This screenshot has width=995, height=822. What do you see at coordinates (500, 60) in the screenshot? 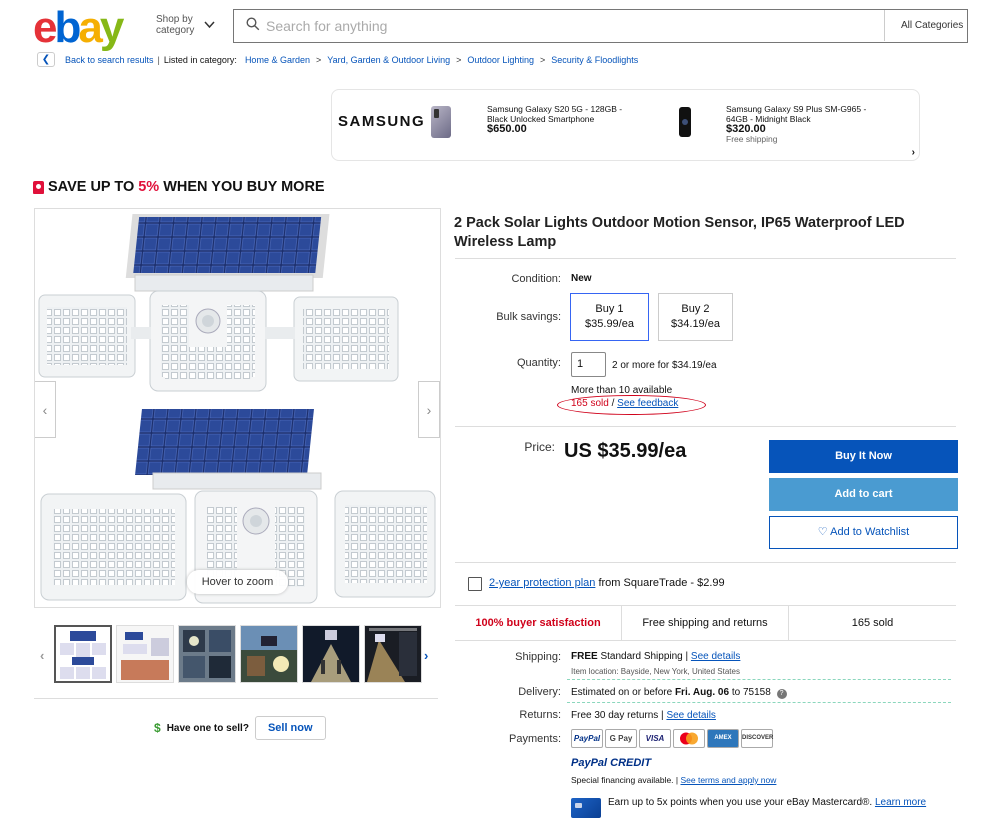
I see `breadcrumb-outdoor-lighting: Outdoor Lighting` at bounding box center [500, 60].